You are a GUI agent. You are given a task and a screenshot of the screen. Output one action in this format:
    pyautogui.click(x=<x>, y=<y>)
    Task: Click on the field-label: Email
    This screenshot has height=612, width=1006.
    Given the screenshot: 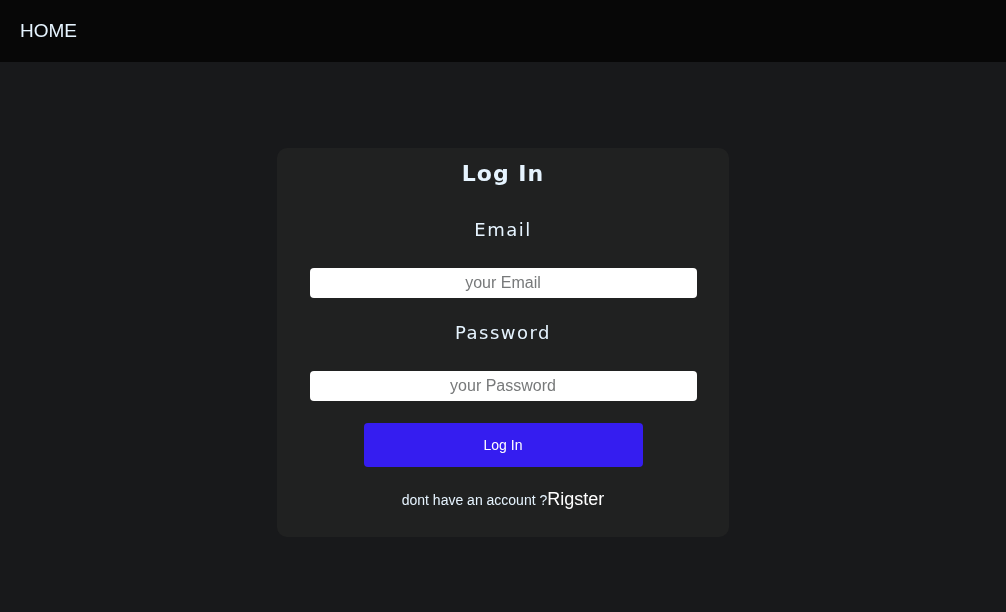 What is the action you would take?
    pyautogui.click(x=503, y=230)
    